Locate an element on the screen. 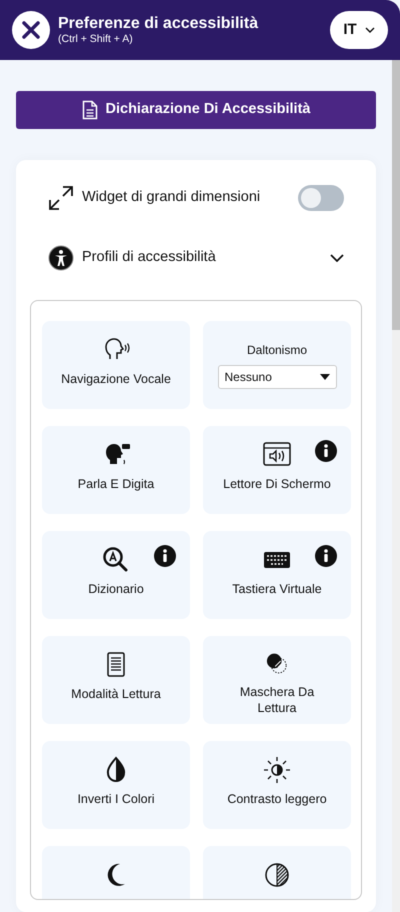 Image resolution: width=400 pixels, height=912 pixels. feature-tile: Tastiera Virtuale is located at coordinates (277, 575).